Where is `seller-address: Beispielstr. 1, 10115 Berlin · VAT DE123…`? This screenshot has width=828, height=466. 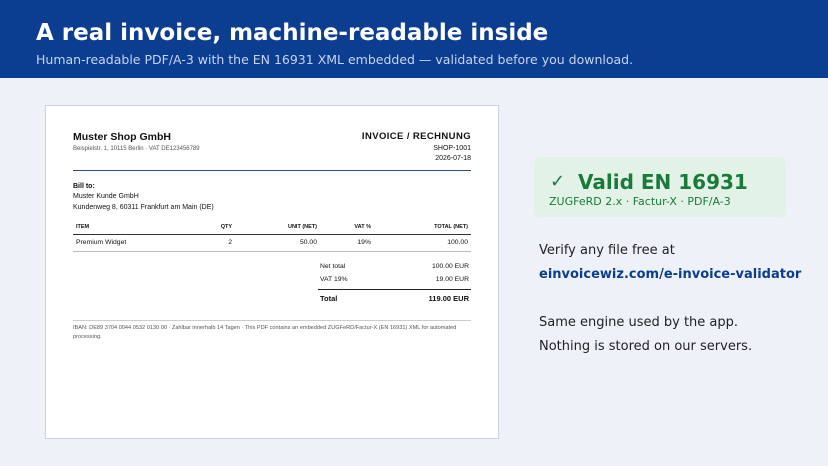 seller-address: Beispielstr. 1, 10115 Berlin · VAT DE123… is located at coordinates (136, 149).